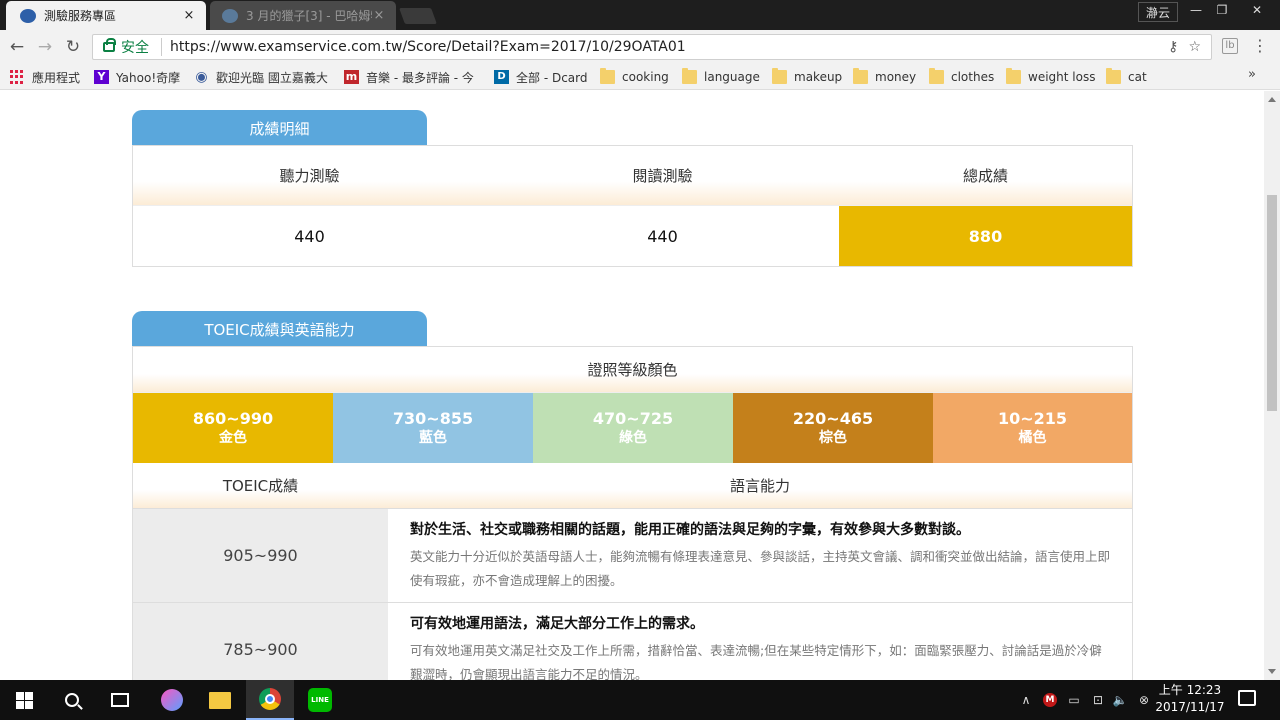 This screenshot has height=720, width=1280. I want to click on network-icon: ⊡, so click(1098, 700).